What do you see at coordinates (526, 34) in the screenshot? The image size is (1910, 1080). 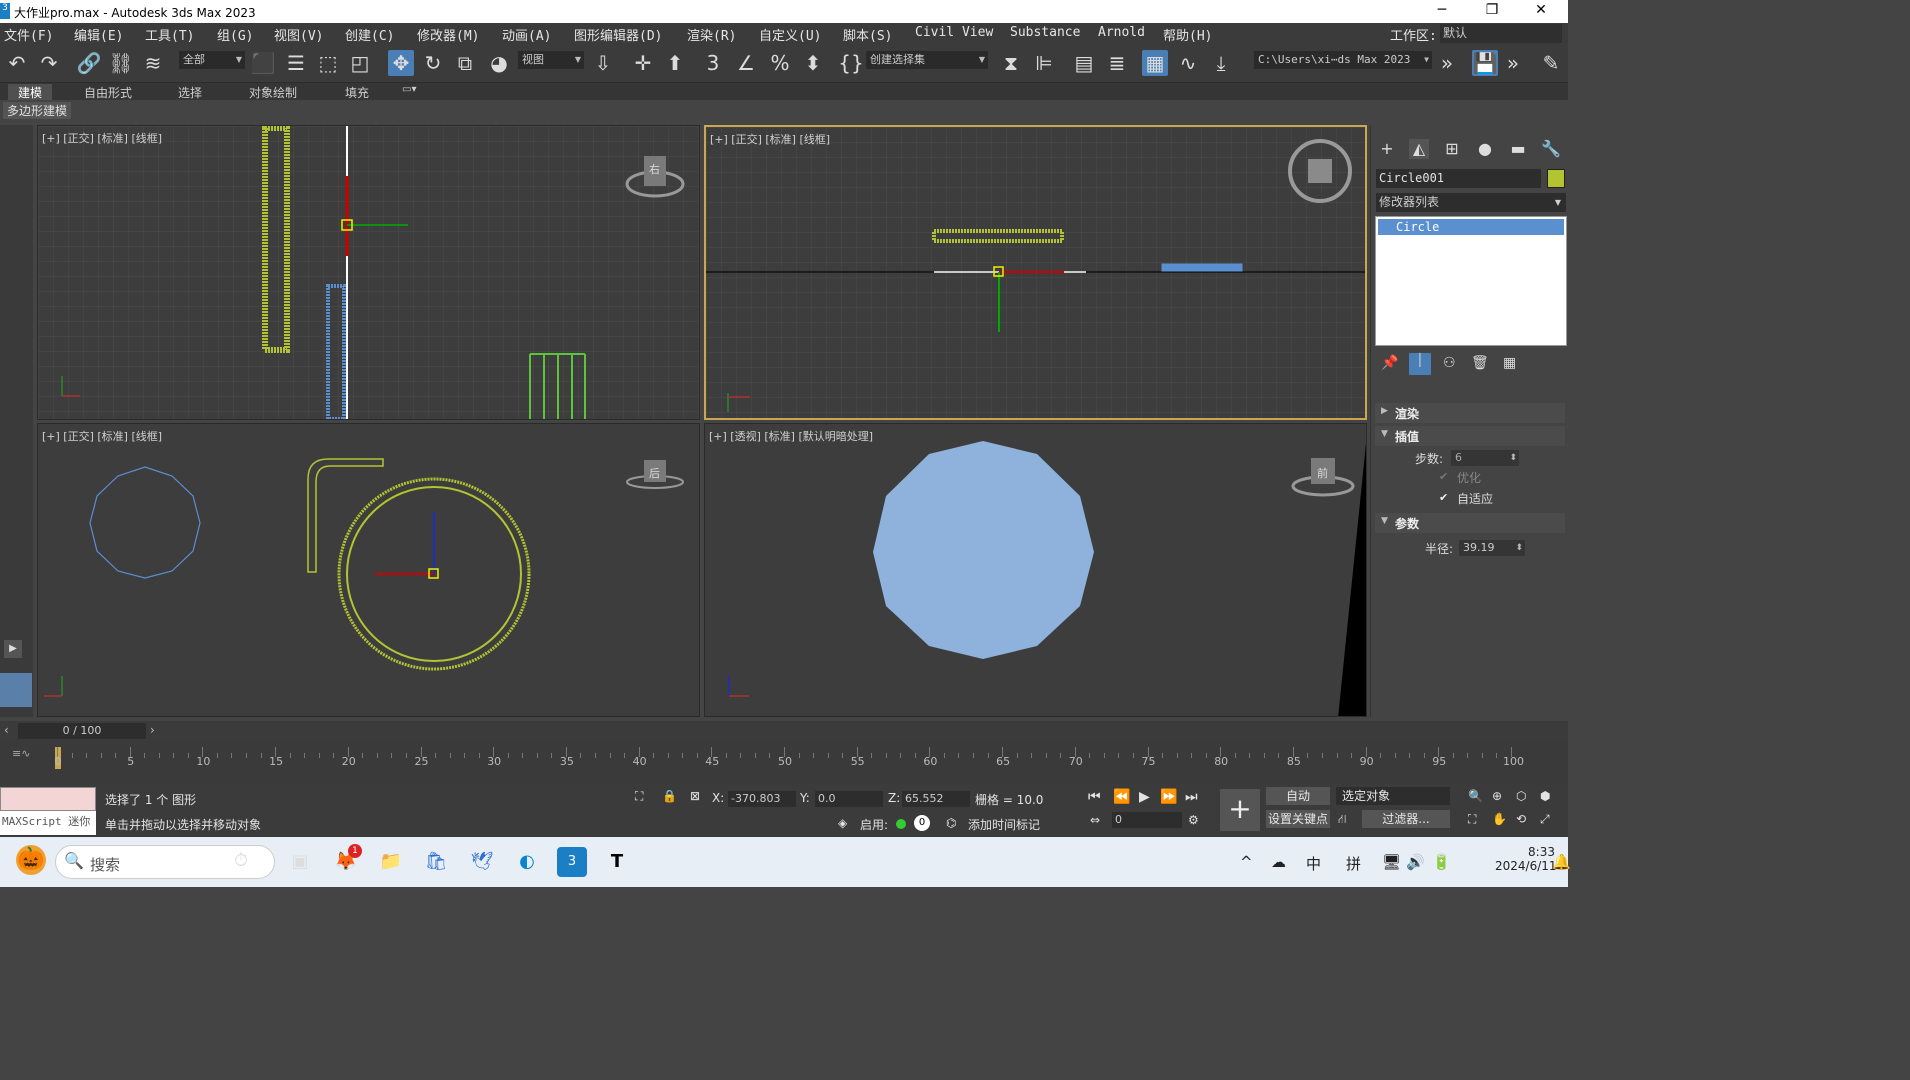 I see `menu-animation: 动画(A)` at bounding box center [526, 34].